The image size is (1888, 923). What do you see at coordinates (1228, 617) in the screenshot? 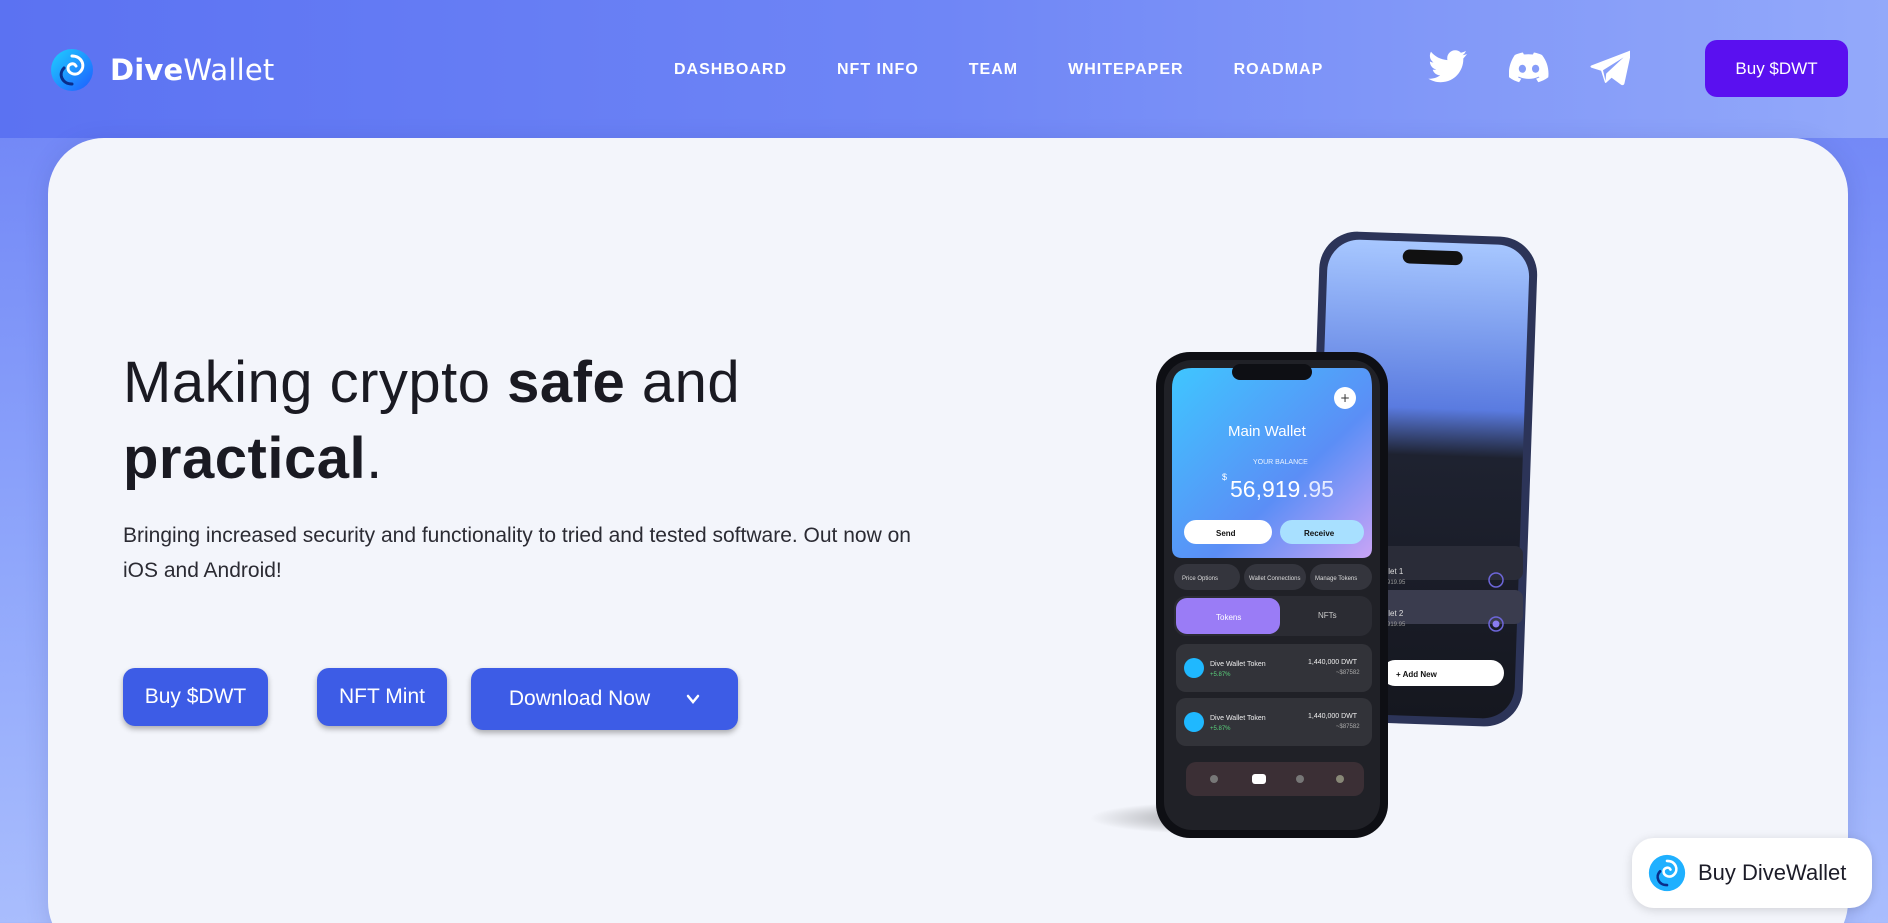
I see `tab-tokens: Tokens` at bounding box center [1228, 617].